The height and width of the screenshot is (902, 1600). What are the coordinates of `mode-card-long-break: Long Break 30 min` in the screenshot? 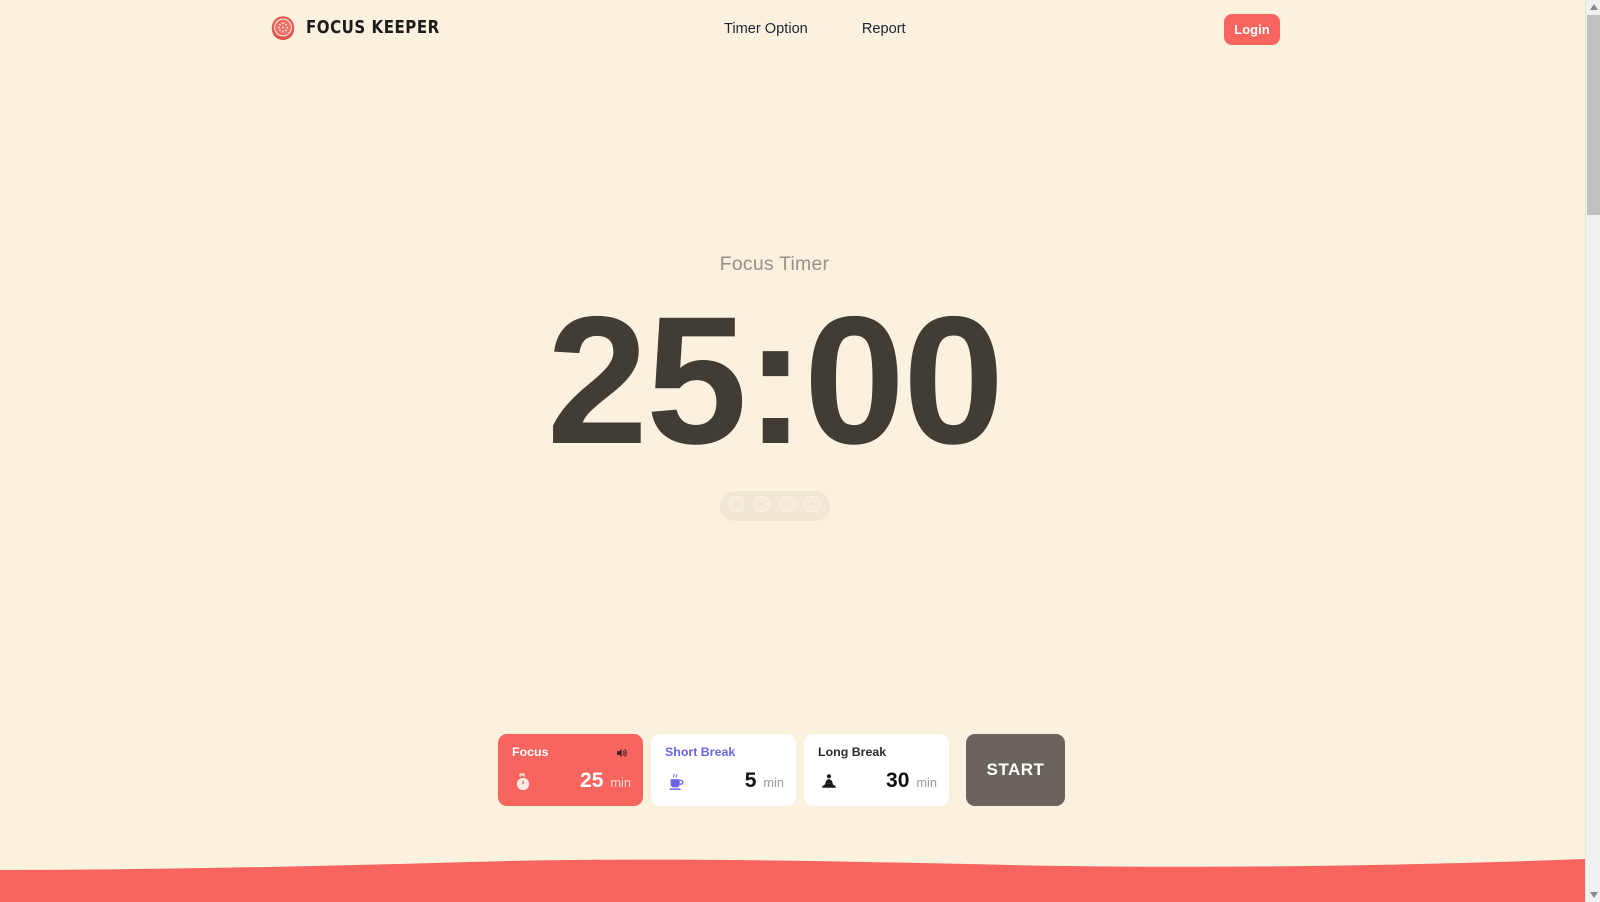 It's located at (876, 770).